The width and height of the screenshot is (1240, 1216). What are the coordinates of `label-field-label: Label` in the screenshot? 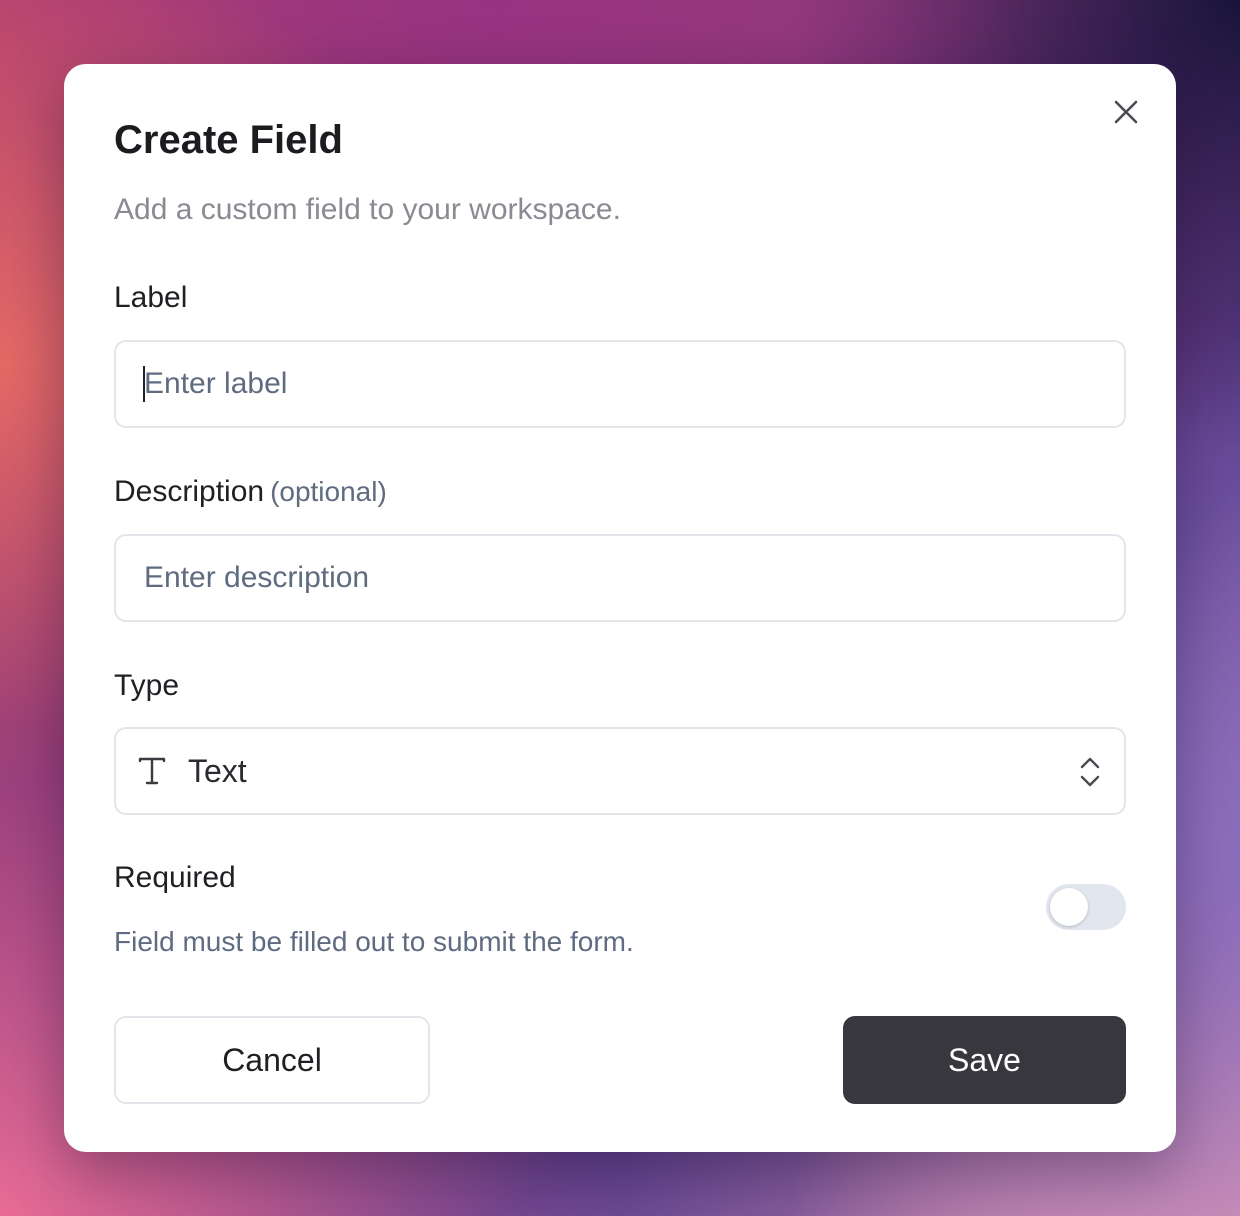 It's located at (150, 298).